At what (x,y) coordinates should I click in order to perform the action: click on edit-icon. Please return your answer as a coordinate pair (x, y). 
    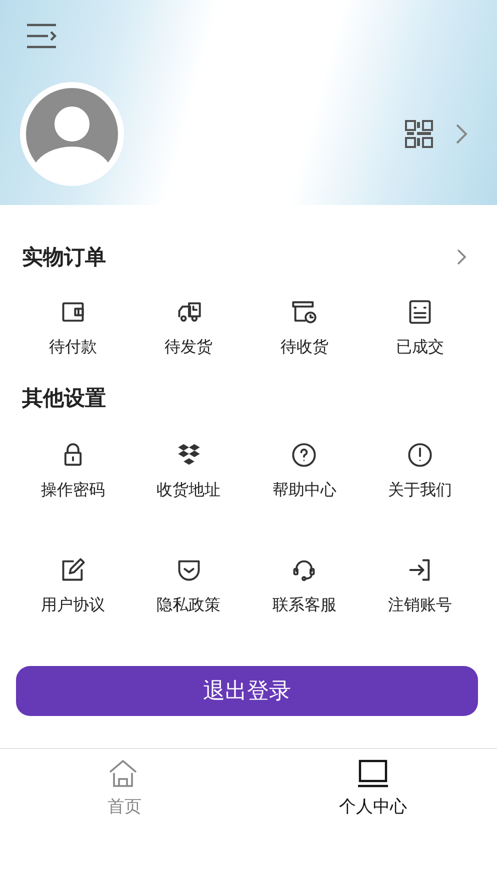
    Looking at the image, I should click on (73, 570).